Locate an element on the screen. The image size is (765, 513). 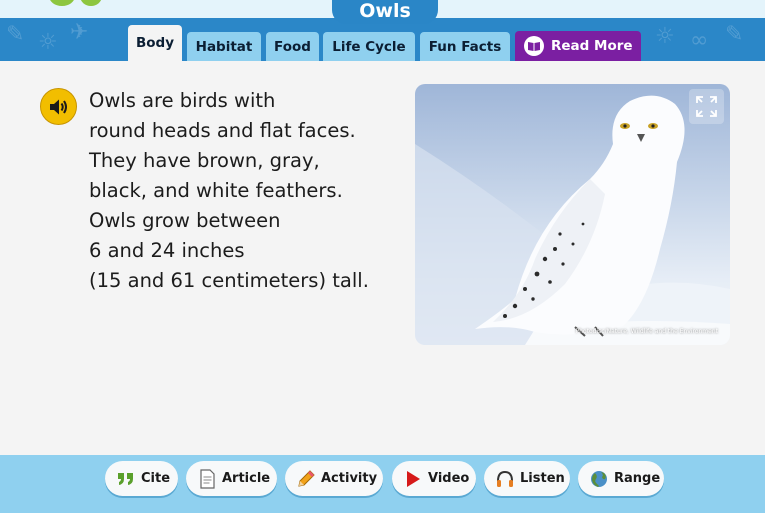
article-line: 6 and 24 inches is located at coordinates (167, 250).